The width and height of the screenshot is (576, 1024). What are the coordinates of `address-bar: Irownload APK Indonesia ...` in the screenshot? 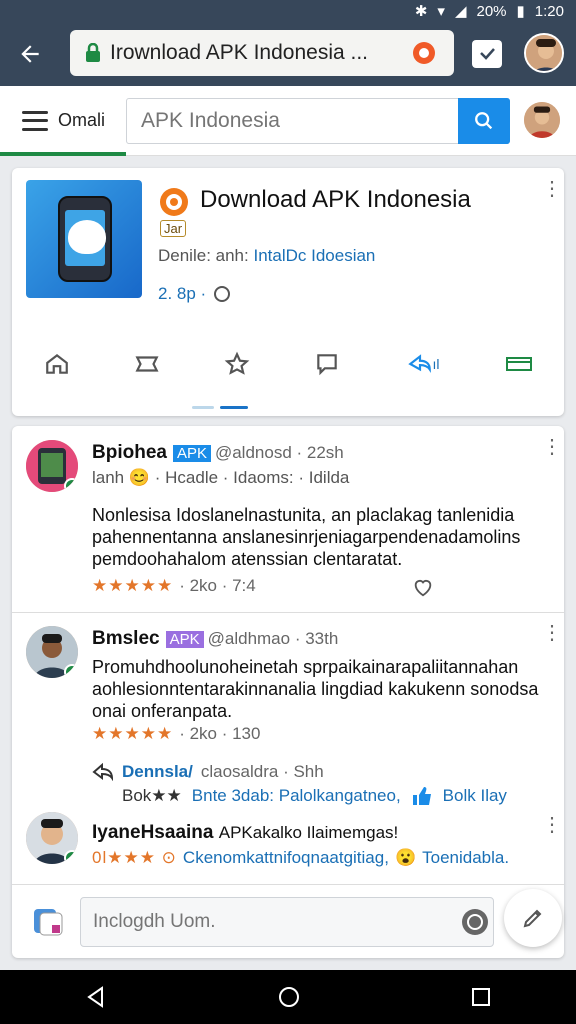 It's located at (262, 53).